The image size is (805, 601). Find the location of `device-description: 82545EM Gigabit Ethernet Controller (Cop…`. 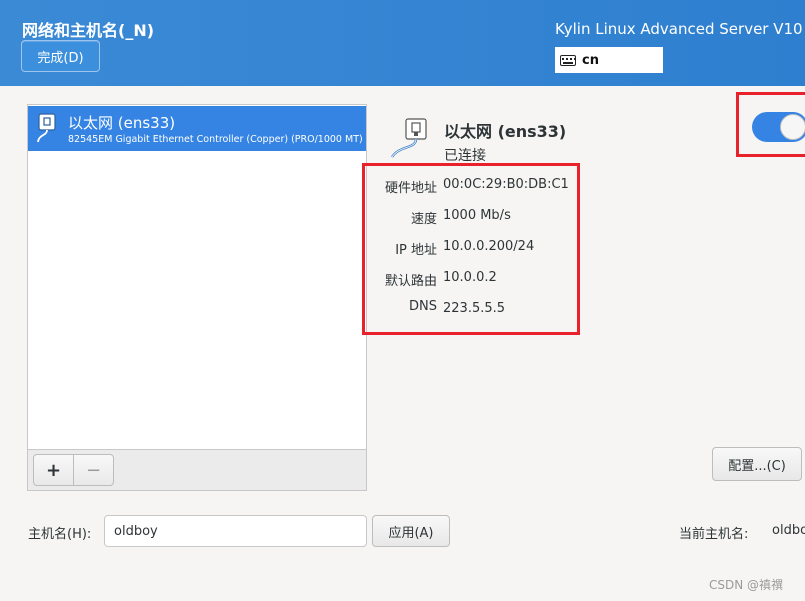

device-description: 82545EM Gigabit Ethernet Controller (Cop… is located at coordinates (215, 139).